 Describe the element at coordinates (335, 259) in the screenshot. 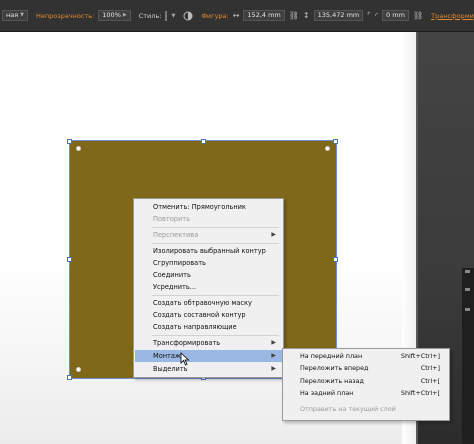

I see `resize-handle-right` at that location.